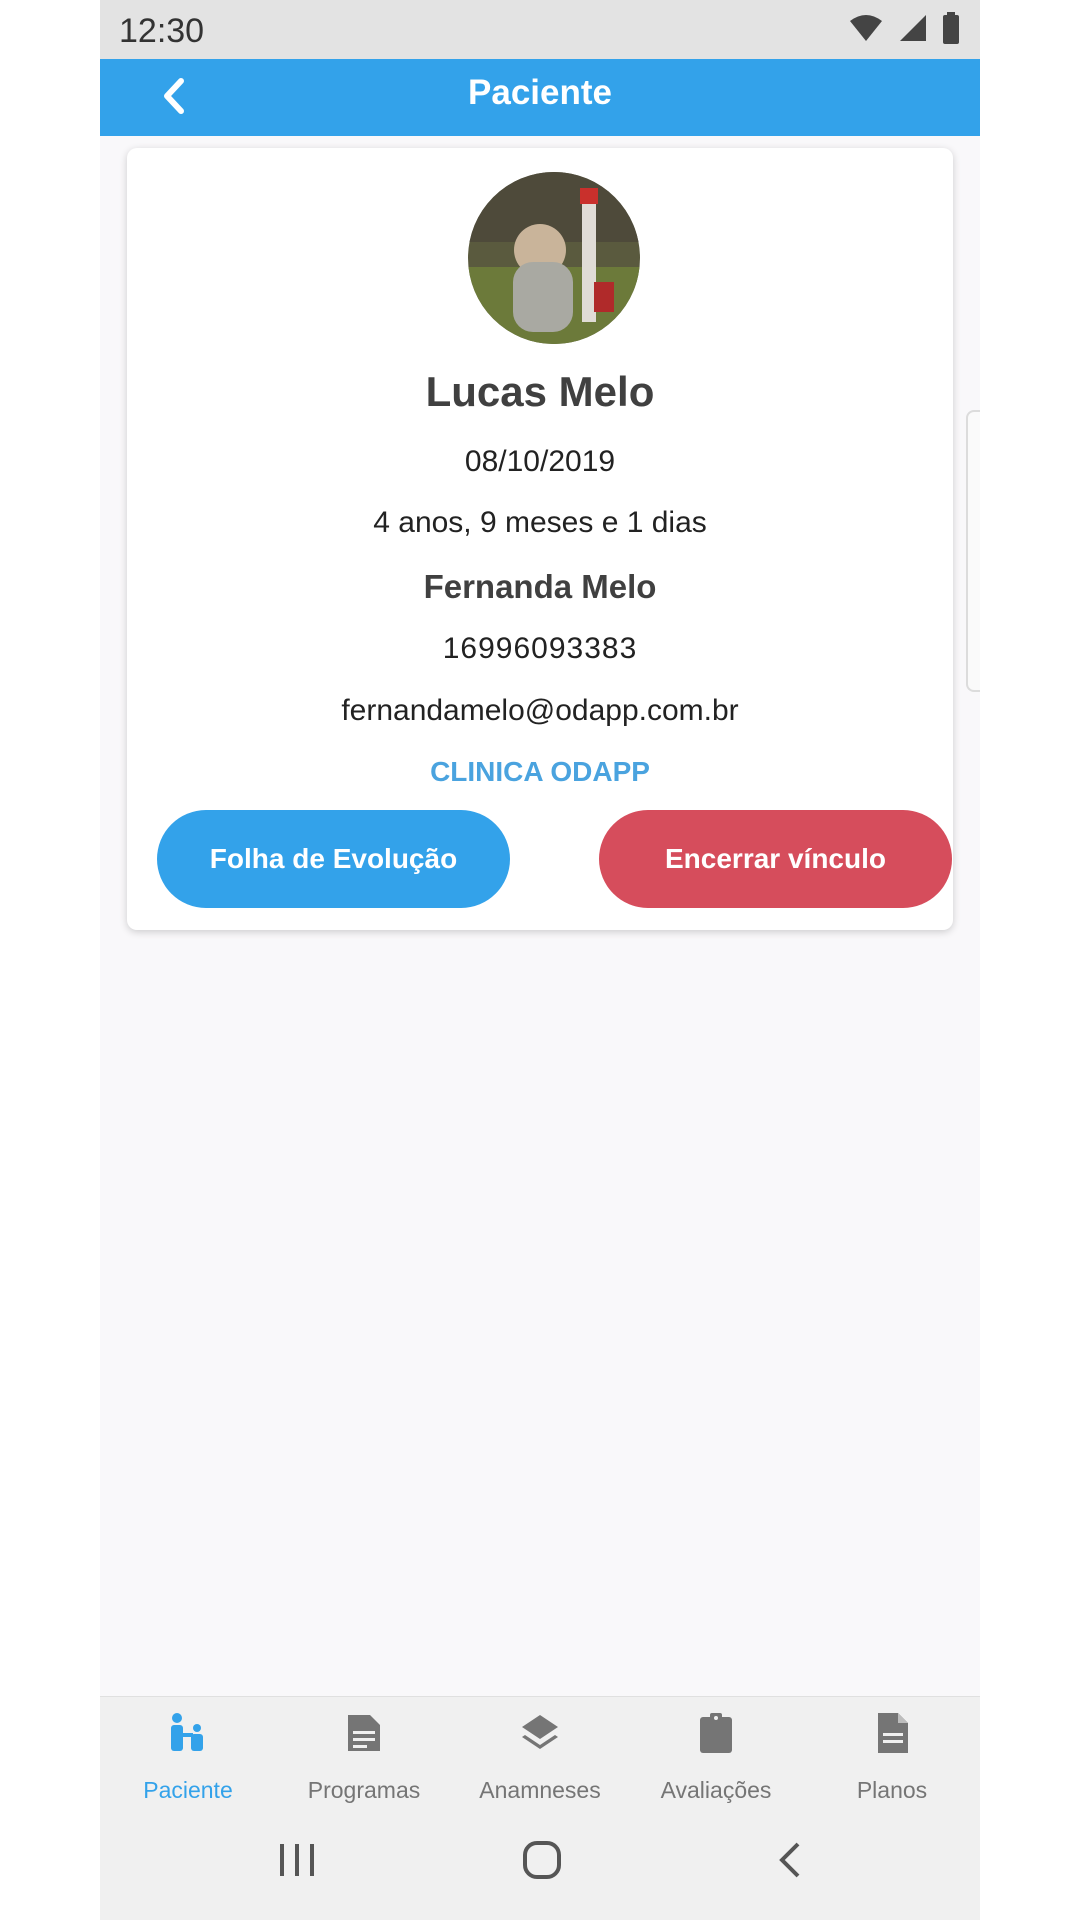  I want to click on patient-birth-date: 08/10/2019, so click(540, 461).